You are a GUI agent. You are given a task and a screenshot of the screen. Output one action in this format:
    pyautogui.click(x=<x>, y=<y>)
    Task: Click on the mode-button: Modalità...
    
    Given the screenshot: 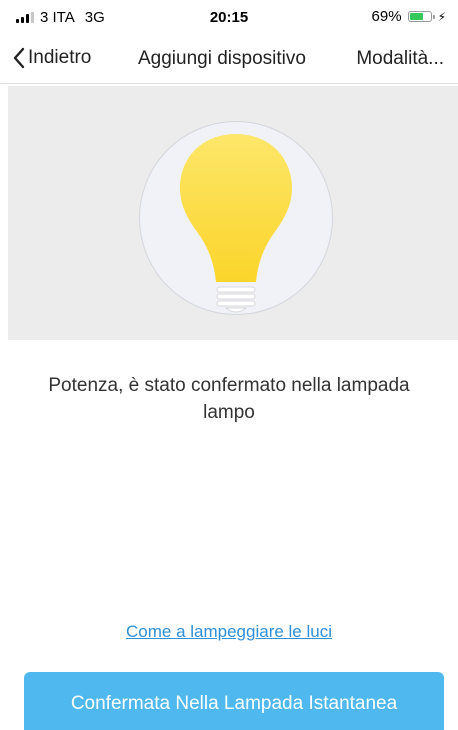 What is the action you would take?
    pyautogui.click(x=400, y=59)
    